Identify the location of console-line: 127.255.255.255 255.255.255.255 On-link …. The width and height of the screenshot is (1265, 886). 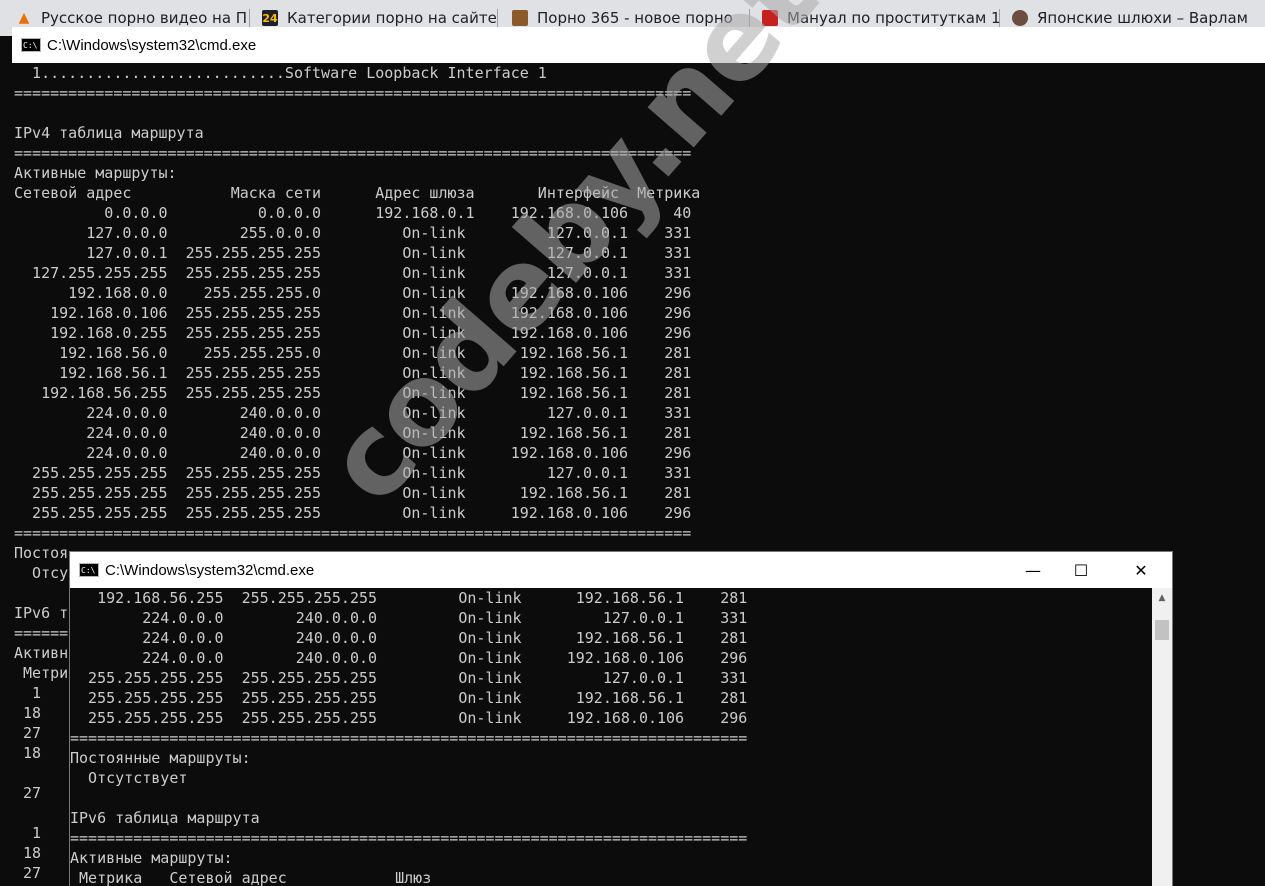
(353, 273).